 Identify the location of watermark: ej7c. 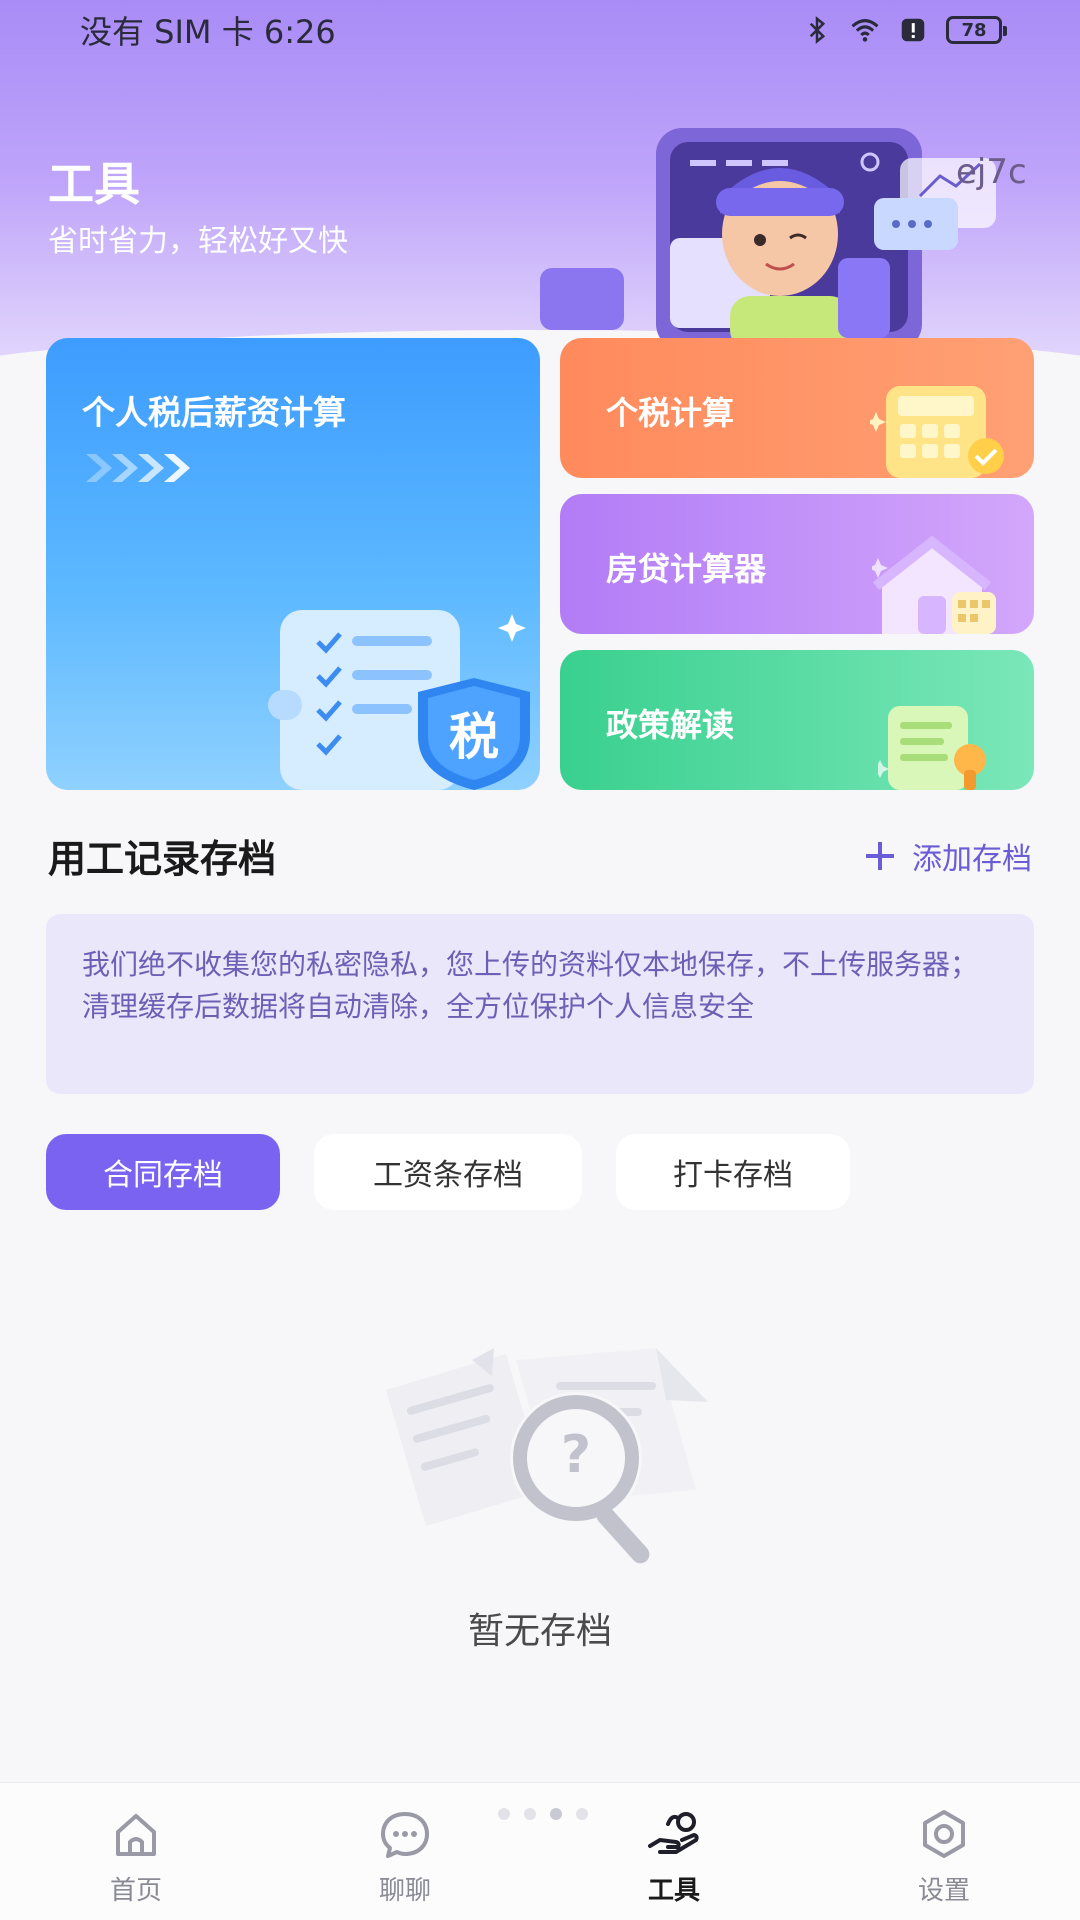
(991, 172).